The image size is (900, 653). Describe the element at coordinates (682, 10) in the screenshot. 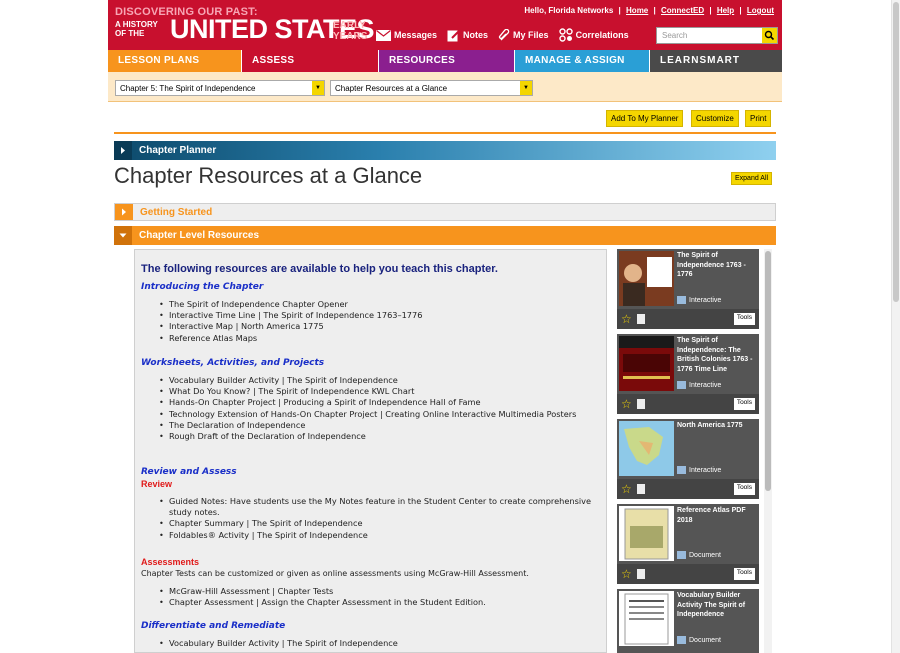

I see `connected-link: ConnectED` at that location.